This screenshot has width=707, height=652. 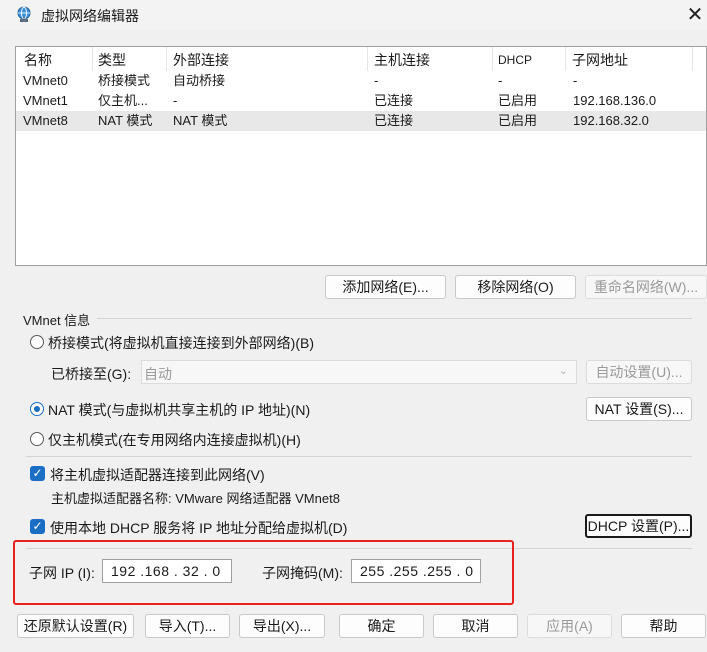 I want to click on annotation-highlight-box, so click(x=263, y=572).